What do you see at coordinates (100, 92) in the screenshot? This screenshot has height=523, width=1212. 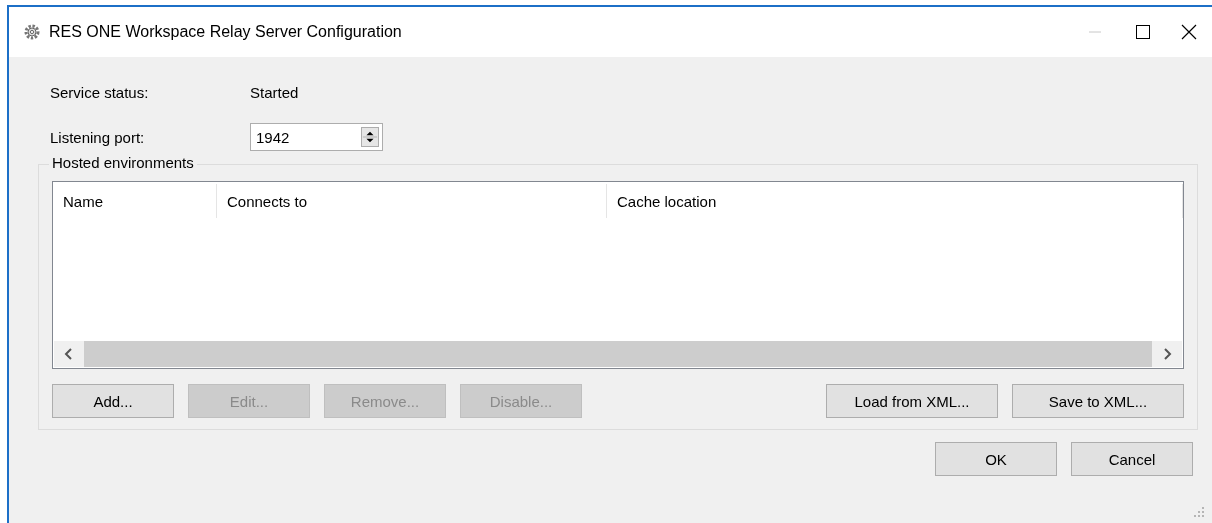 I see `field-label: Service status:` at bounding box center [100, 92].